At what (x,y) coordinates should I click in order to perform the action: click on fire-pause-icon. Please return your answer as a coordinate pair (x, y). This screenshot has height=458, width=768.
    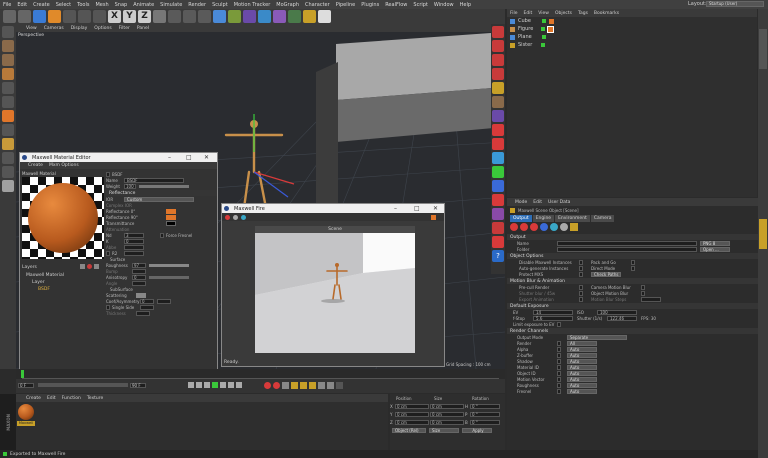
    Looking at the image, I should click on (235, 217).